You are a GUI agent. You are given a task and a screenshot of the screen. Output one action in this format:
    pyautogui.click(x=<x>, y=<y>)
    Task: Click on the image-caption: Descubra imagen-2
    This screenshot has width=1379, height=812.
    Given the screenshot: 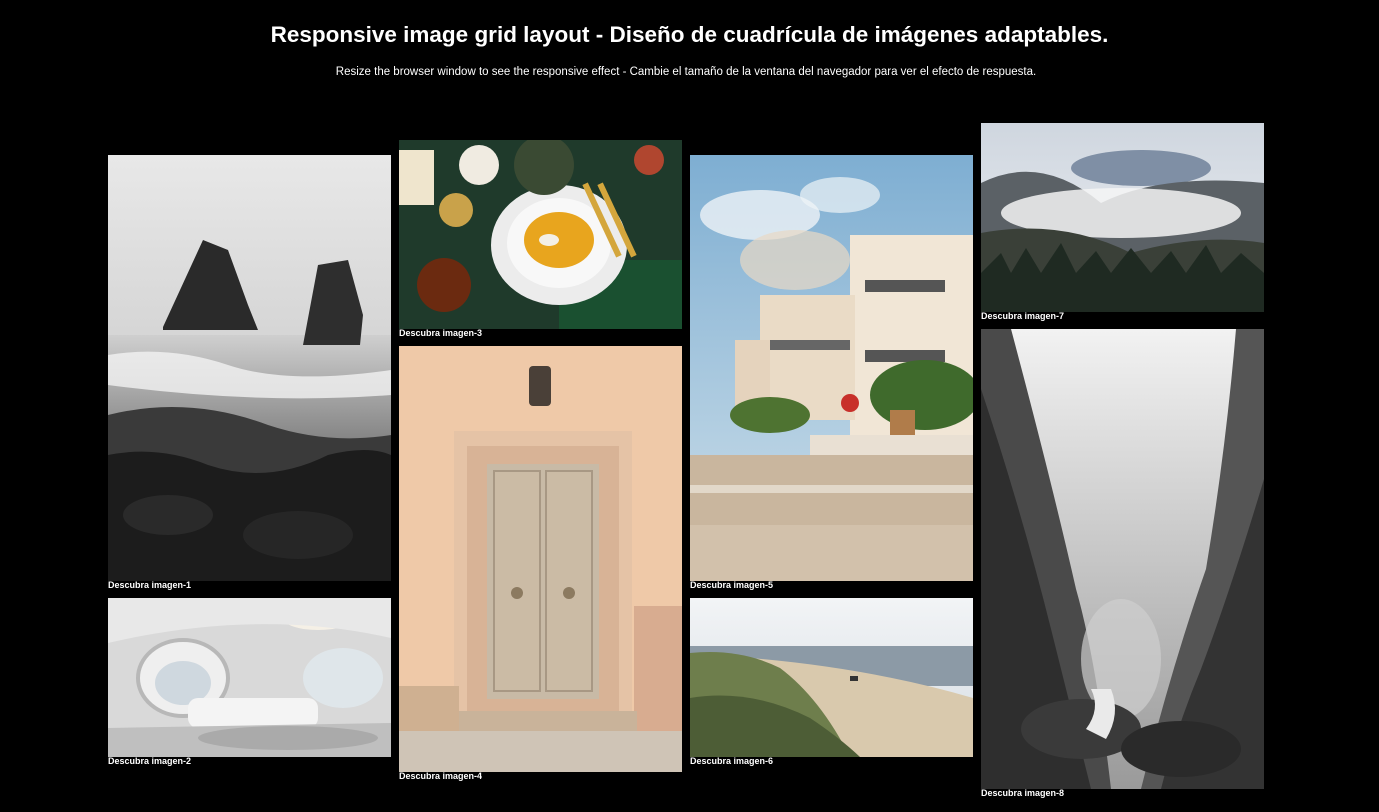 What is the action you would take?
    pyautogui.click(x=150, y=761)
    